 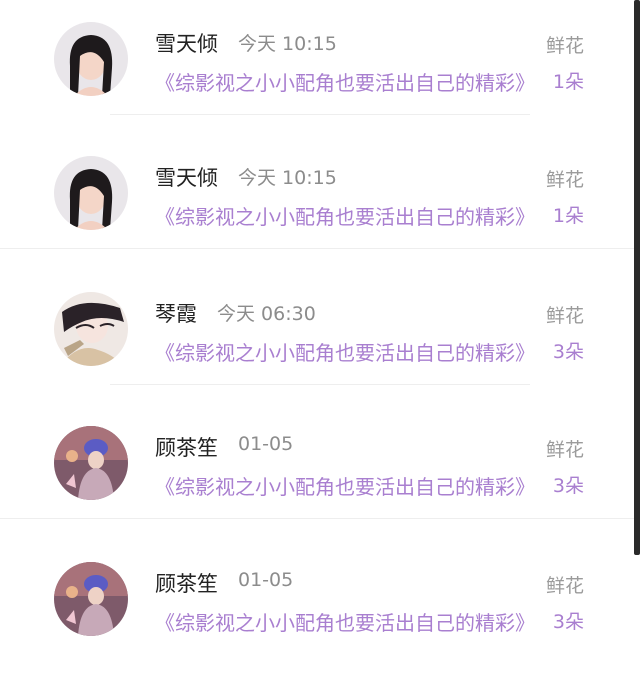 I want to click on anime-portrait-icon, so click(x=91, y=329).